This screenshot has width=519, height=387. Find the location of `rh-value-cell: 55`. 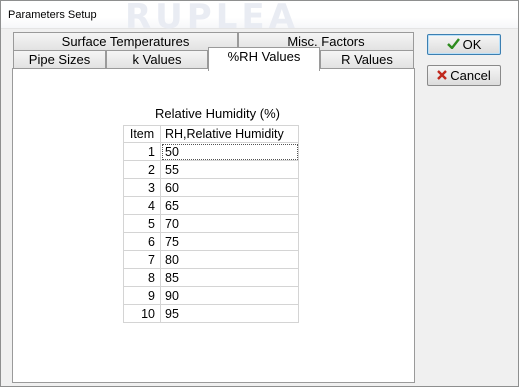

rh-value-cell: 55 is located at coordinates (229, 169).